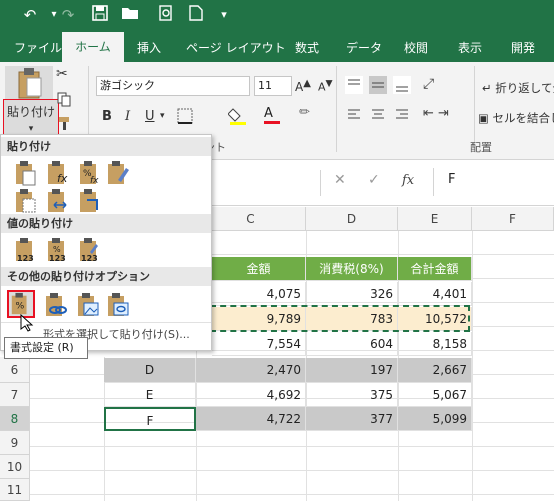  I want to click on open-folder-icon, so click(130, 15).